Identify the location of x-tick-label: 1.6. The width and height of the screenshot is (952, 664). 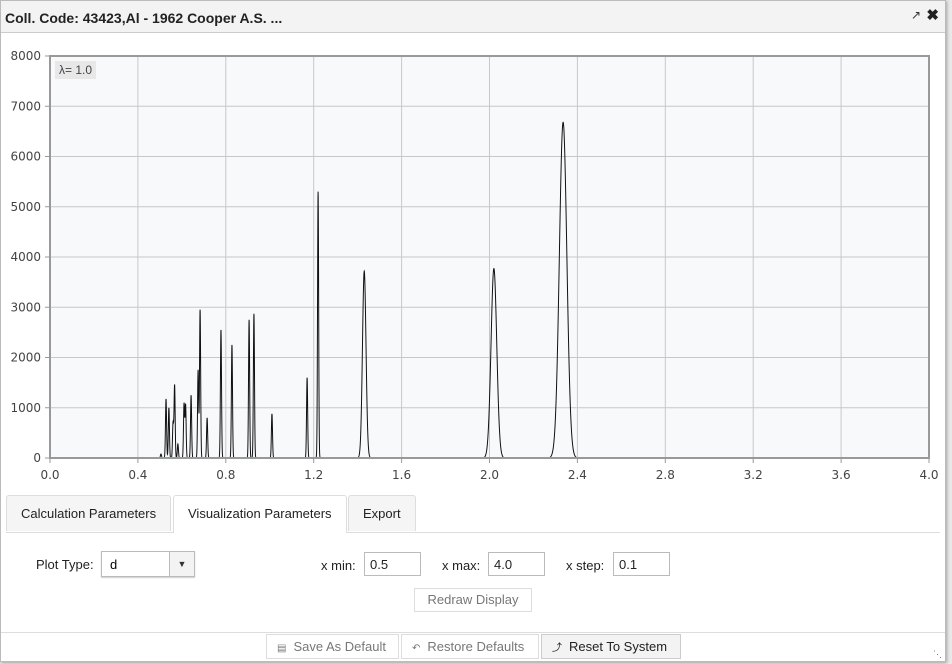
(401, 475).